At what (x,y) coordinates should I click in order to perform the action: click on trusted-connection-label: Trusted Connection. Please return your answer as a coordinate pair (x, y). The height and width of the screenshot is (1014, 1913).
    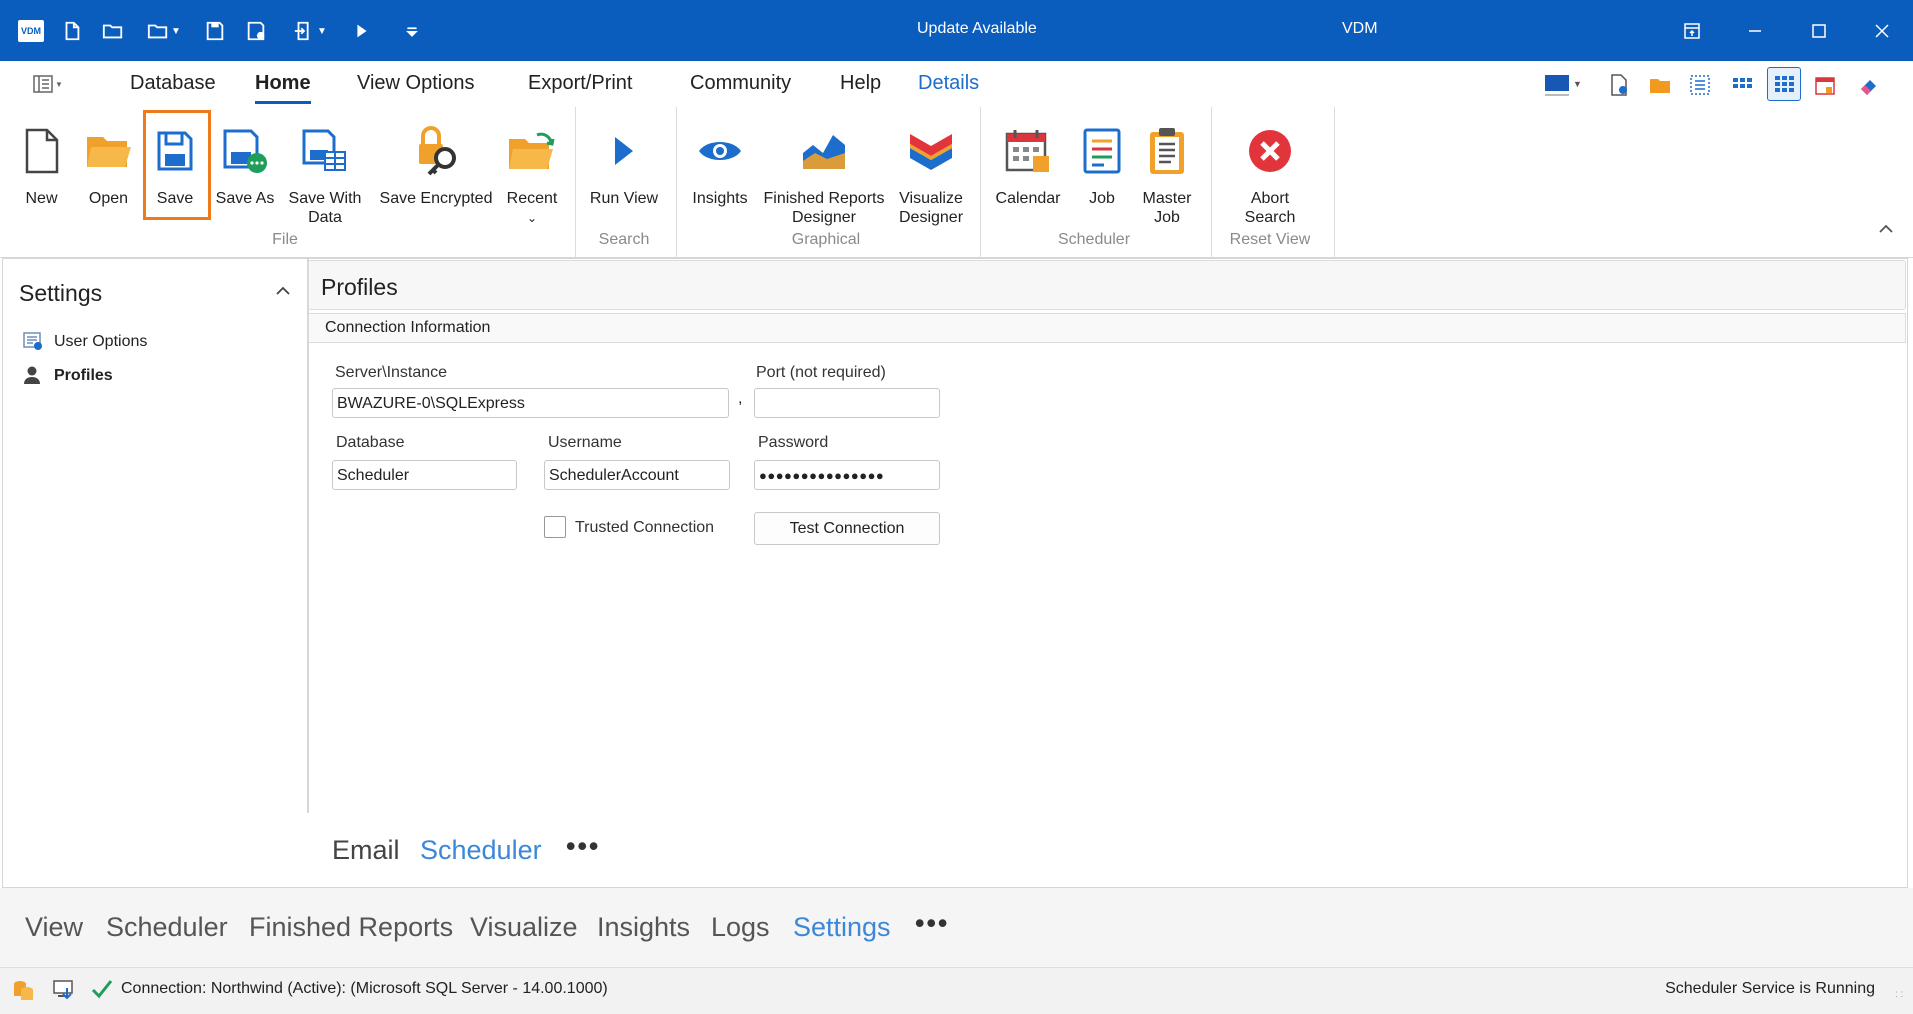
    Looking at the image, I should click on (644, 528).